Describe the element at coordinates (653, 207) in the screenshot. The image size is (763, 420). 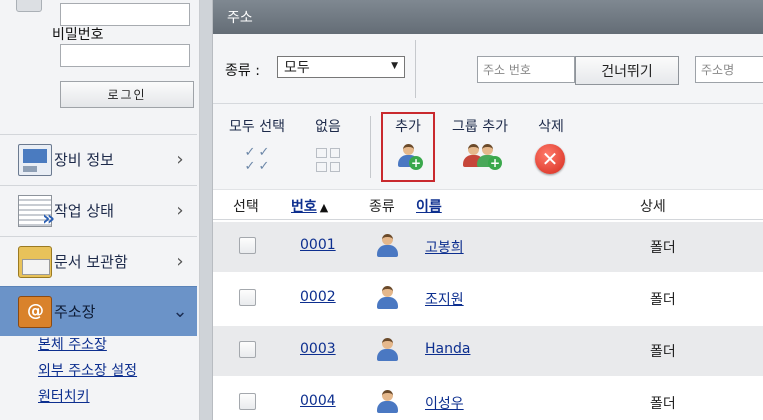
I see `column-detail: 상세` at that location.